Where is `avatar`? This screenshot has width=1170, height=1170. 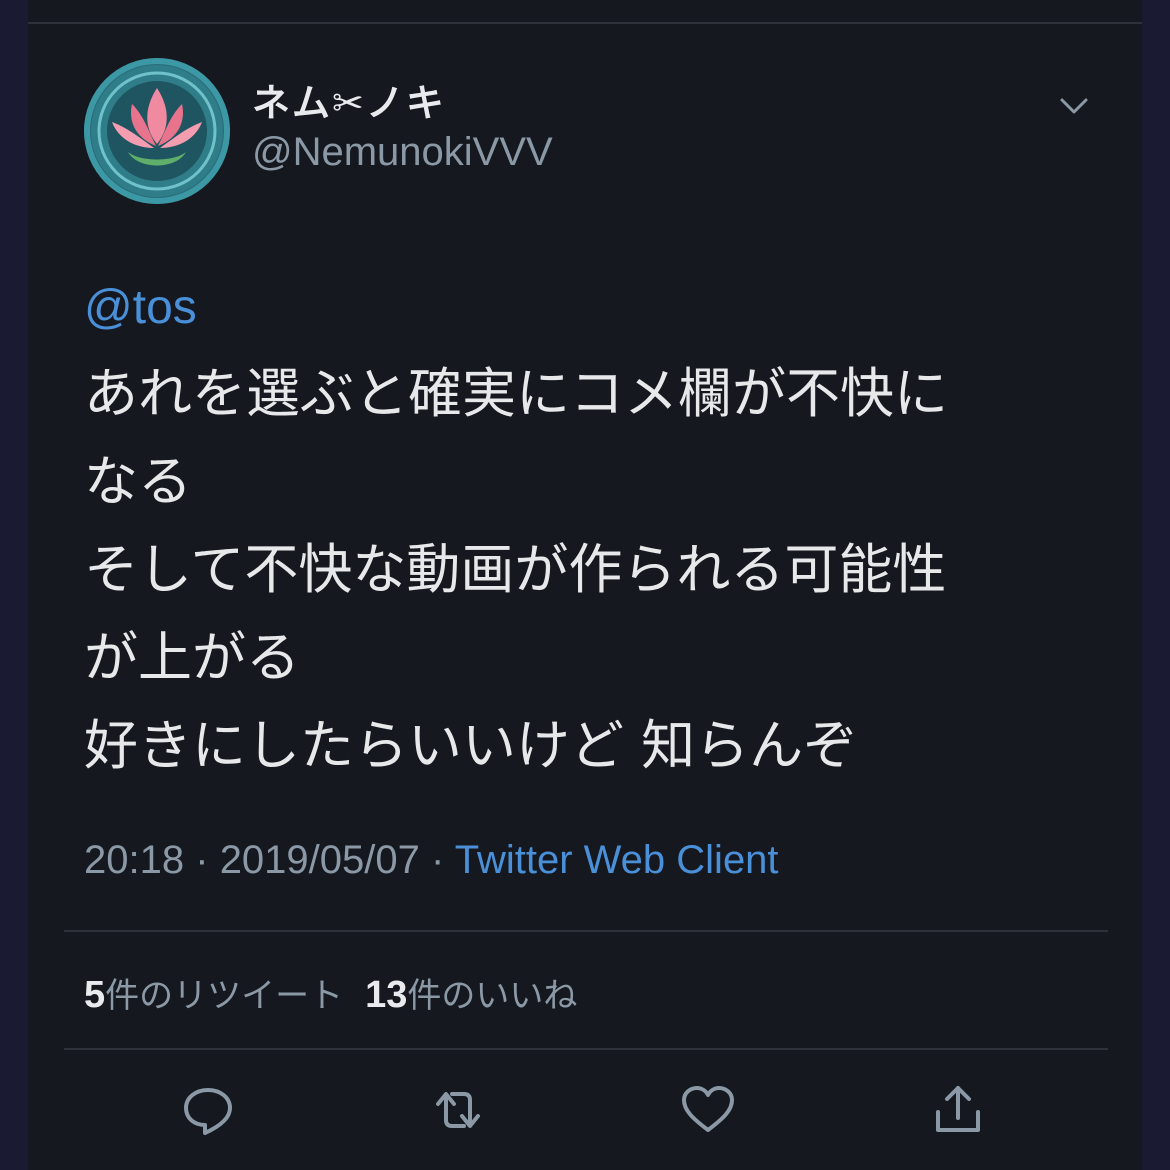
avatar is located at coordinates (157, 131).